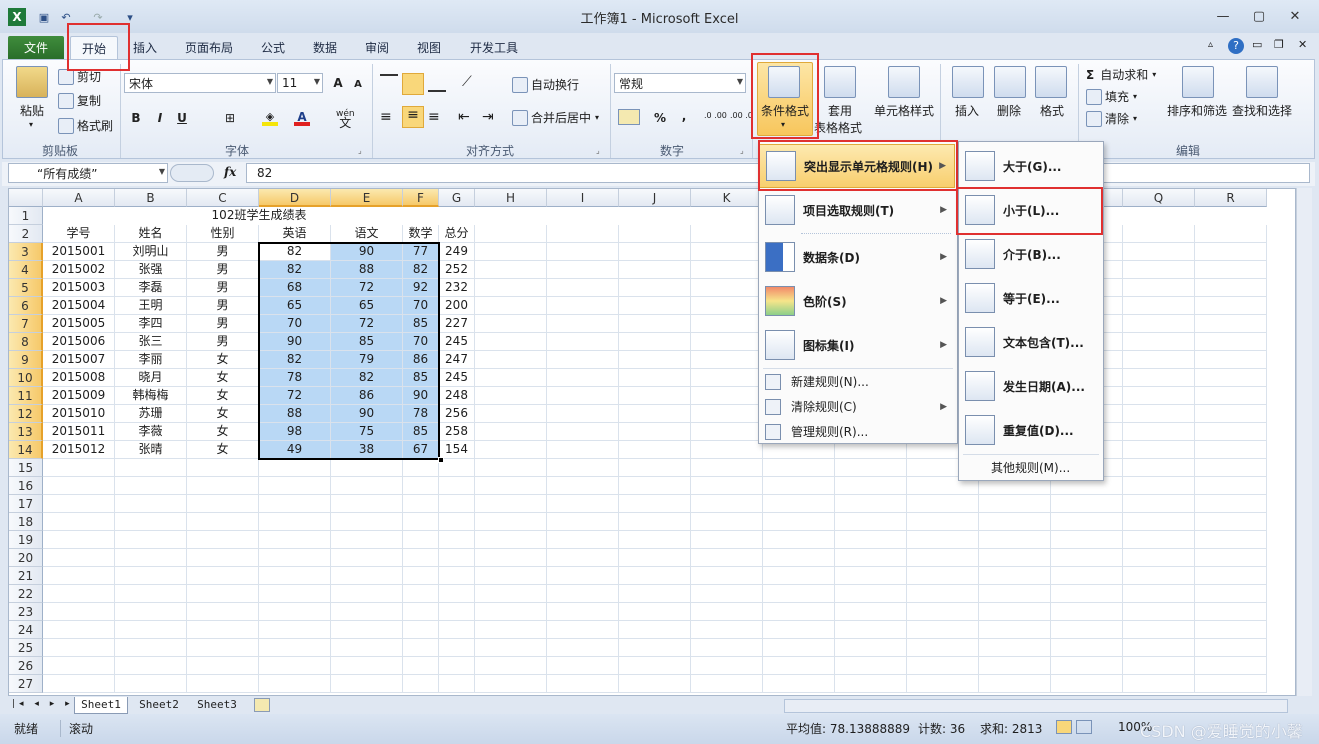 This screenshot has height=744, width=1319. What do you see at coordinates (1236, 46) in the screenshot?
I see `help-icon: ?` at bounding box center [1236, 46].